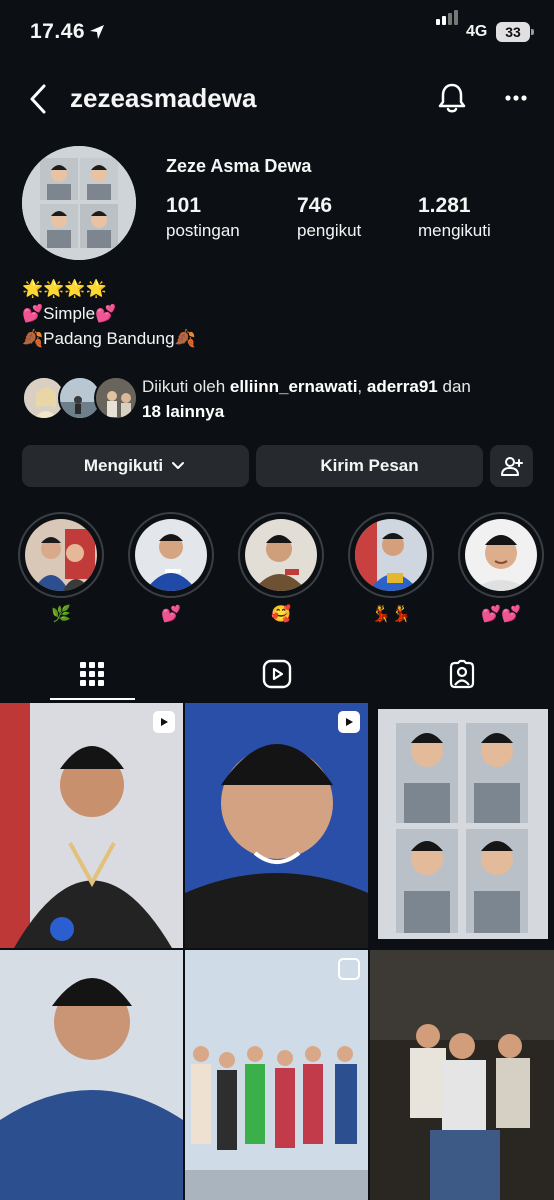 Image resolution: width=554 pixels, height=1200 pixels. I want to click on profile-avatar, so click(79, 203).